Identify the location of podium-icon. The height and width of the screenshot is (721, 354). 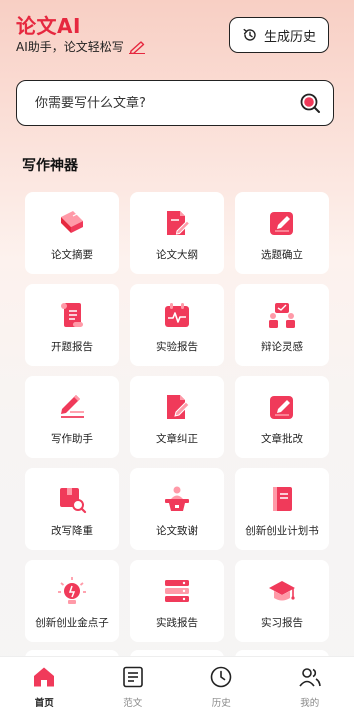
(177, 498).